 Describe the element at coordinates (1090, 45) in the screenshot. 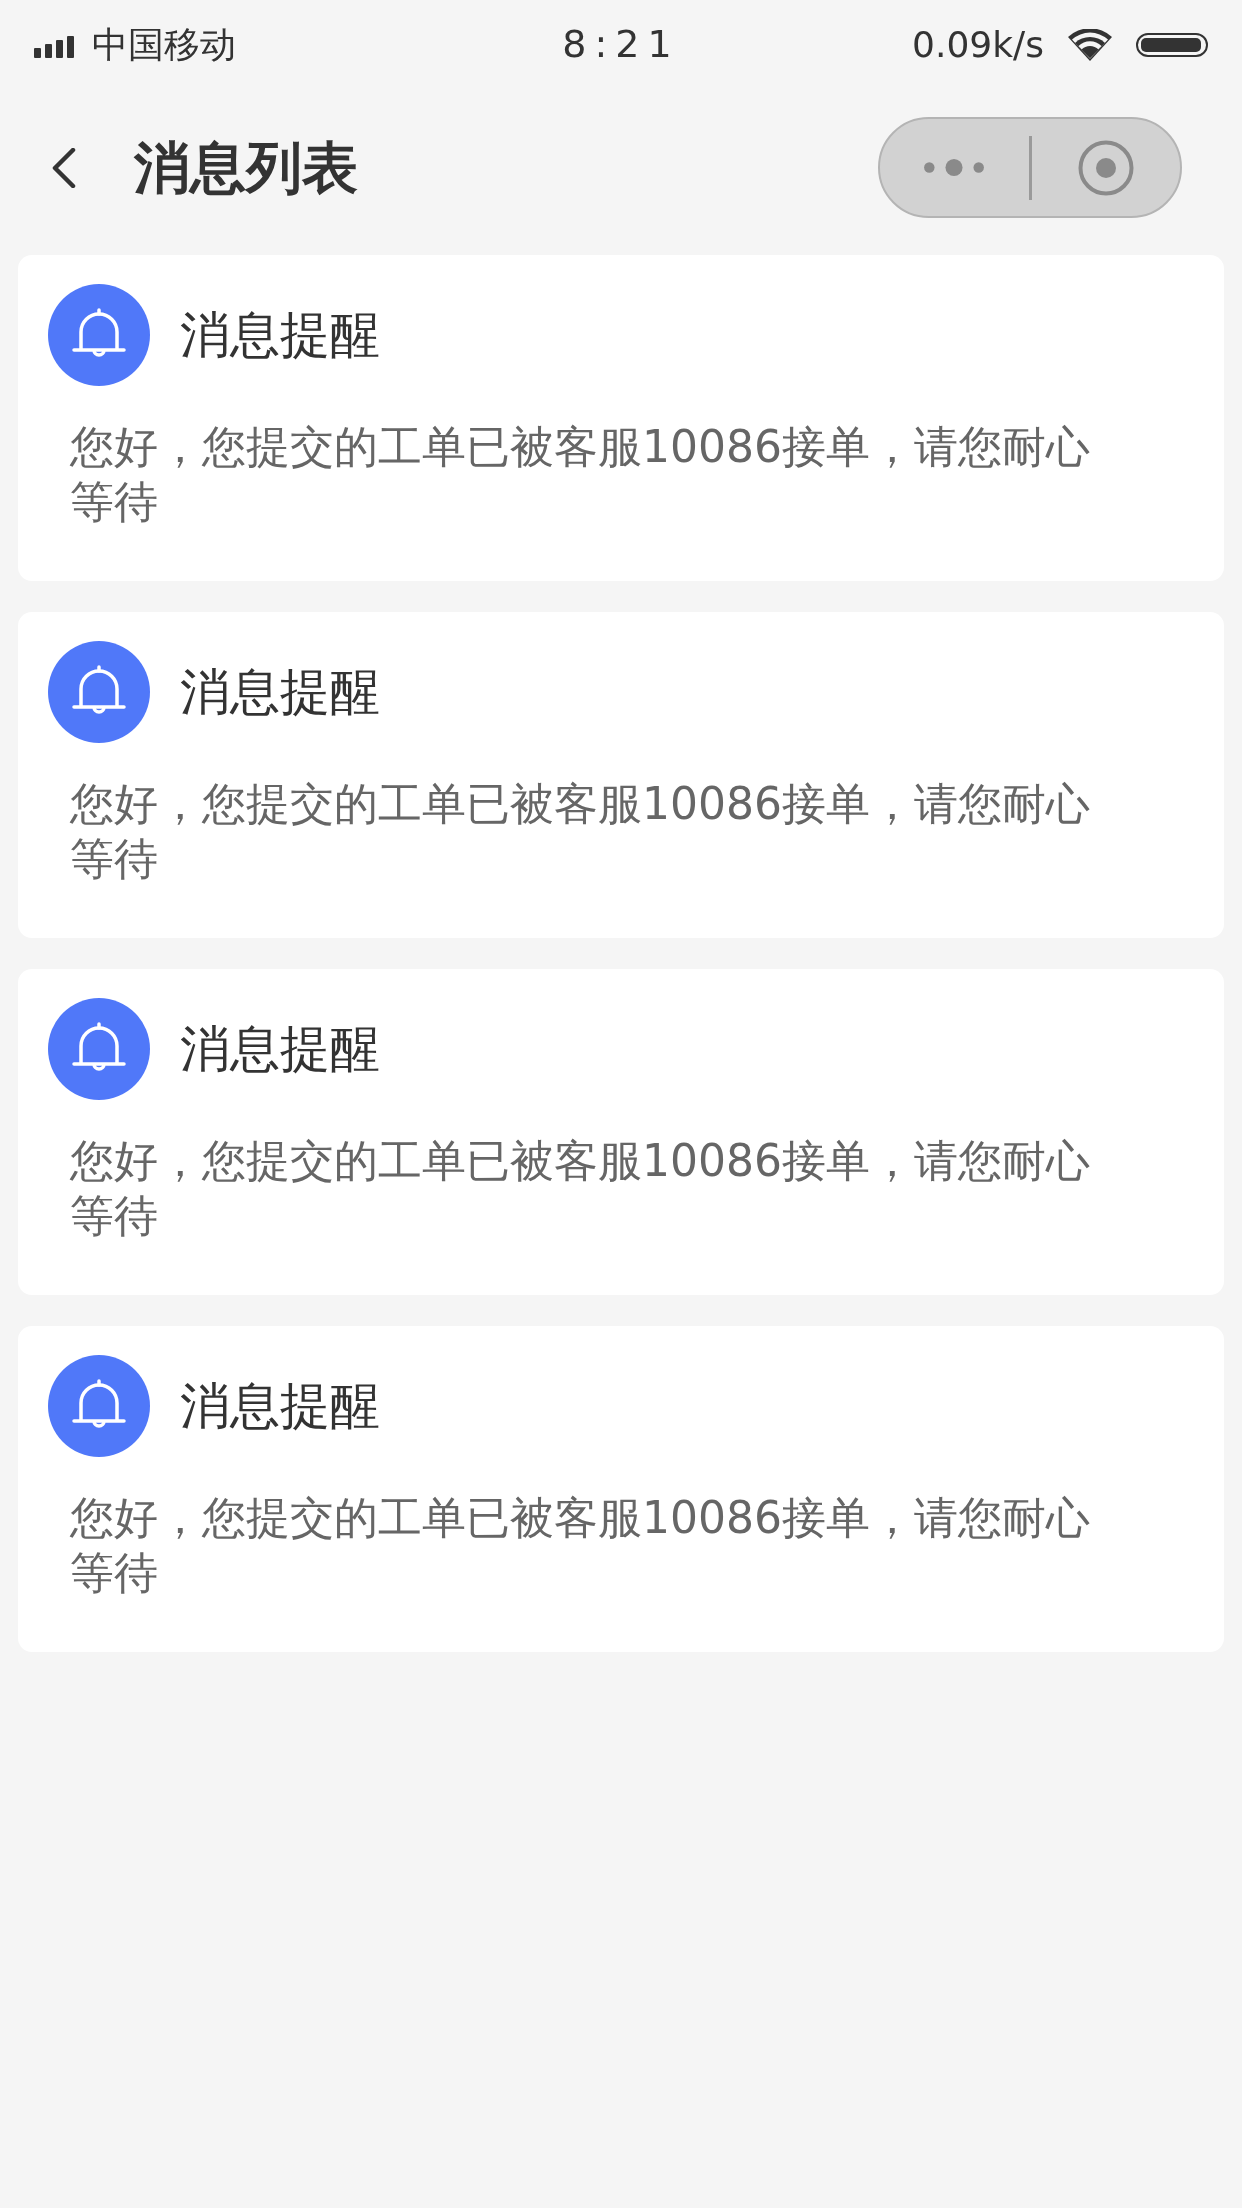

I see `wifi-icon` at that location.